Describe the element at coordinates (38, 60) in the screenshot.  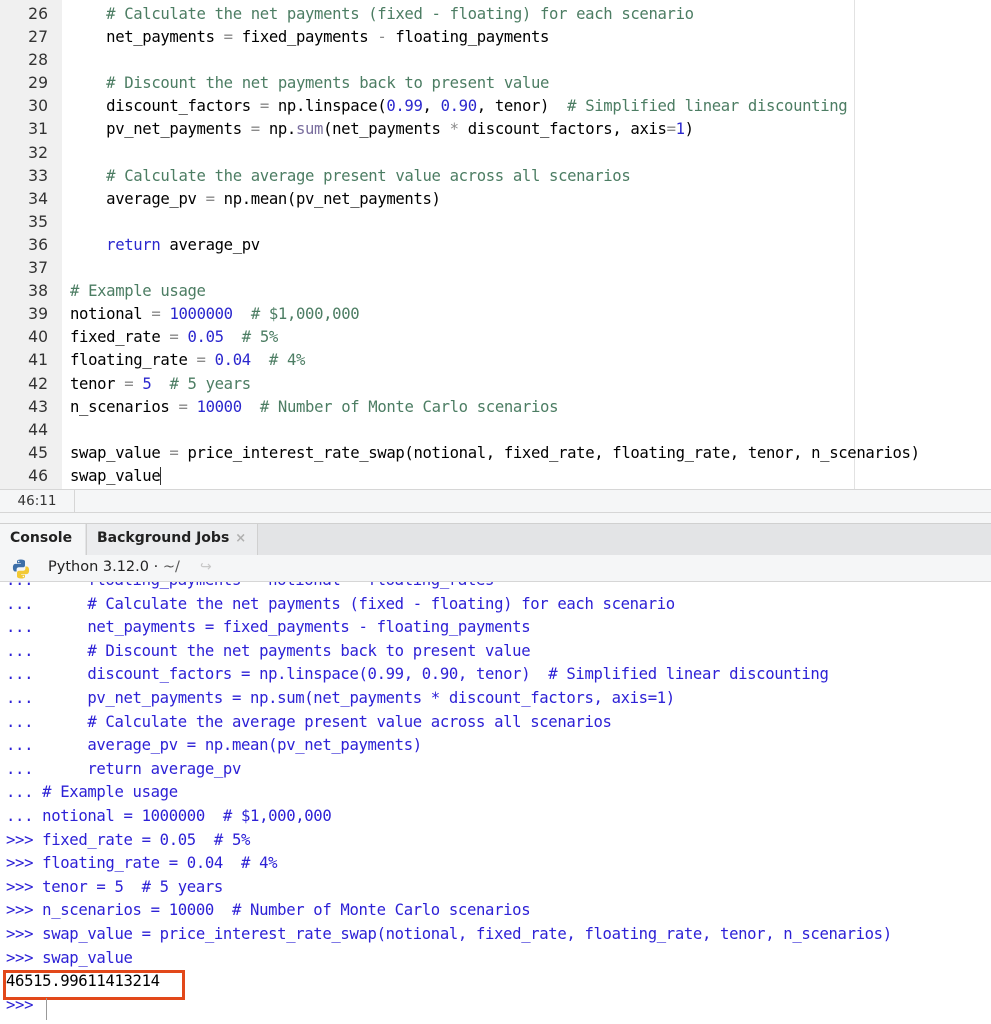
I see `line-number: 28` at that location.